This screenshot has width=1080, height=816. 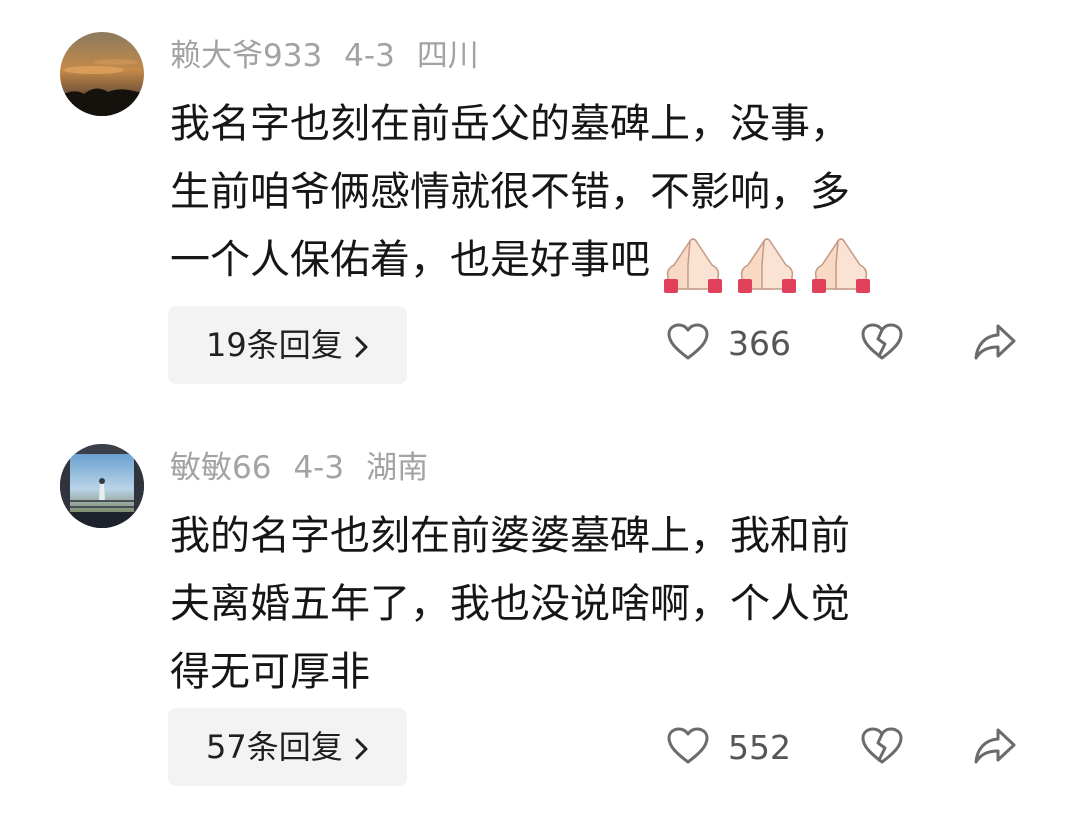 What do you see at coordinates (510, 536) in the screenshot?
I see `comment-line: 我的名字也刻在前婆婆墓碑上，我和前` at bounding box center [510, 536].